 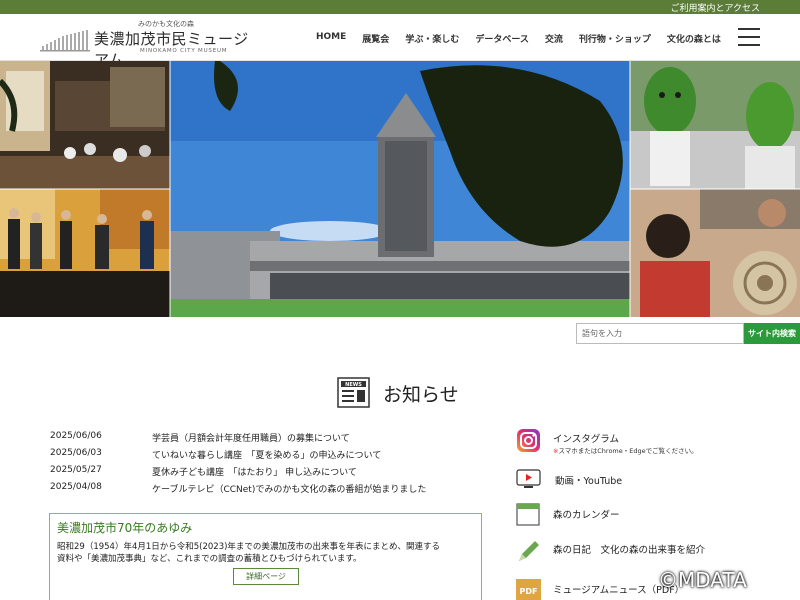 I want to click on news-item: 2025/06/06 学芸員（月額会計年度任用職員）の募集について, so click(x=270, y=439).